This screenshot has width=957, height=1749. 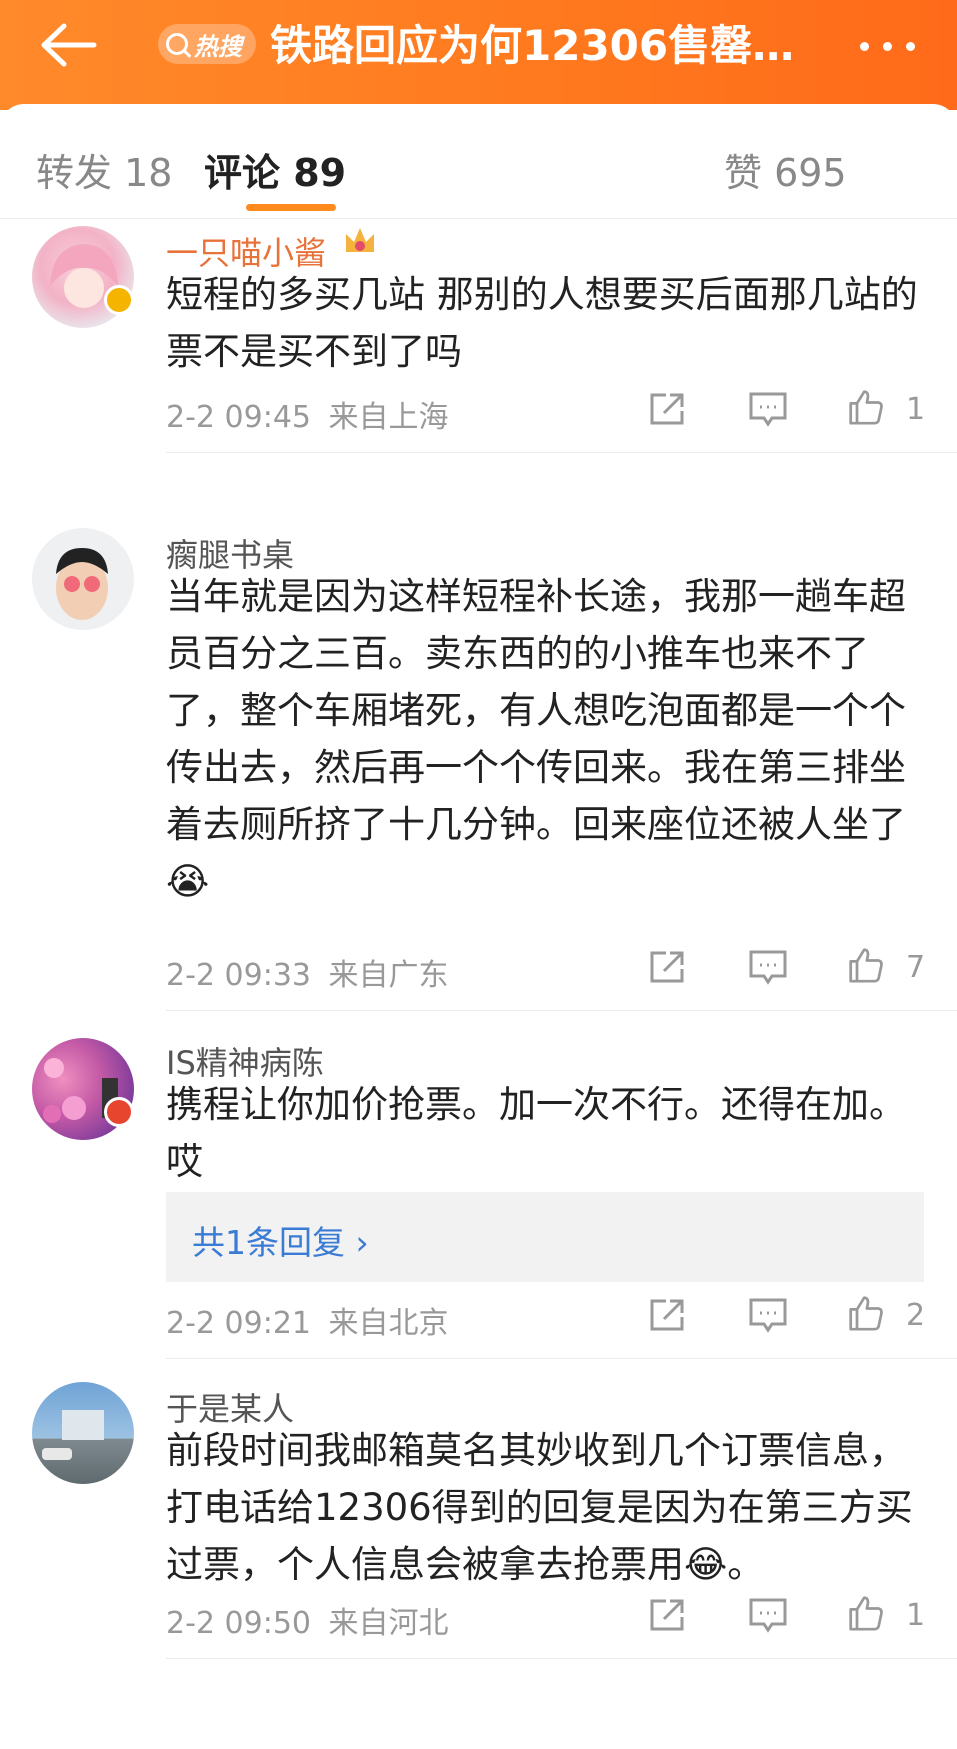 I want to click on reply-summary-link: 共1条回复 ›, so click(x=280, y=1240).